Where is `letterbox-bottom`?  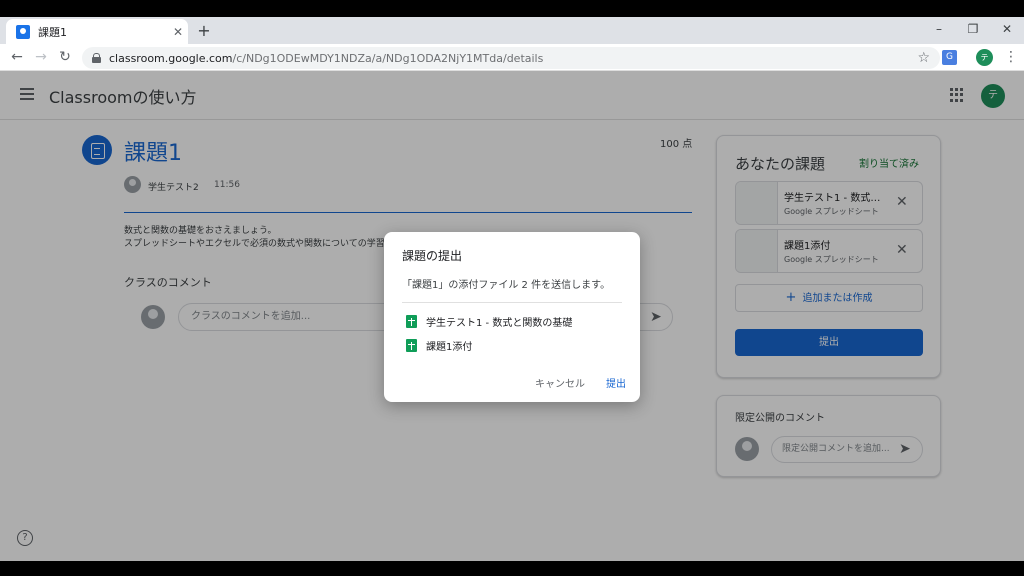 letterbox-bottom is located at coordinates (512, 568).